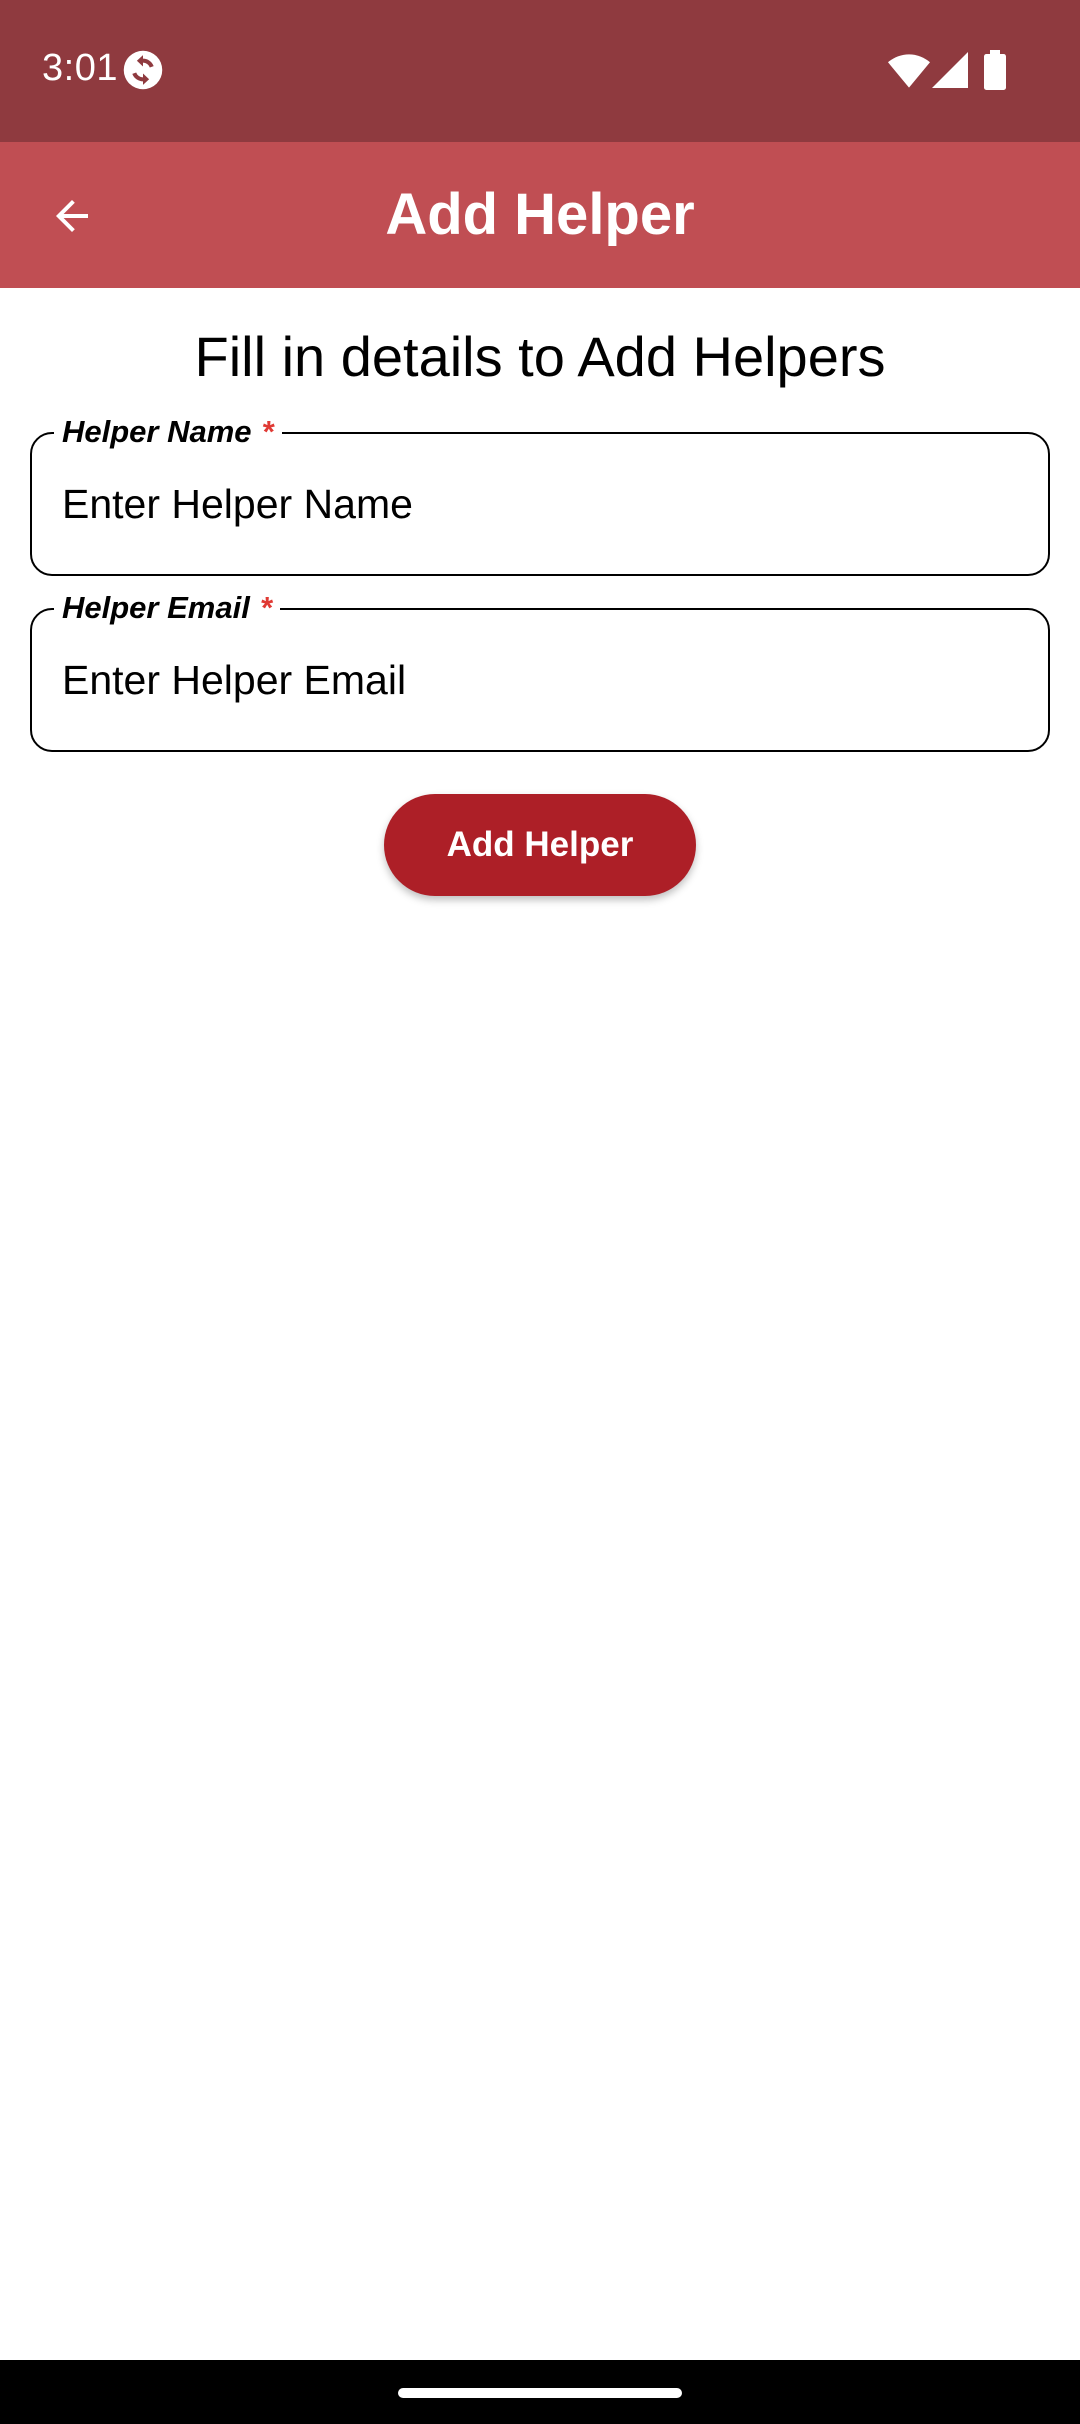 The image size is (1080, 2424). Describe the element at coordinates (950, 70) in the screenshot. I see `signal-icon` at that location.